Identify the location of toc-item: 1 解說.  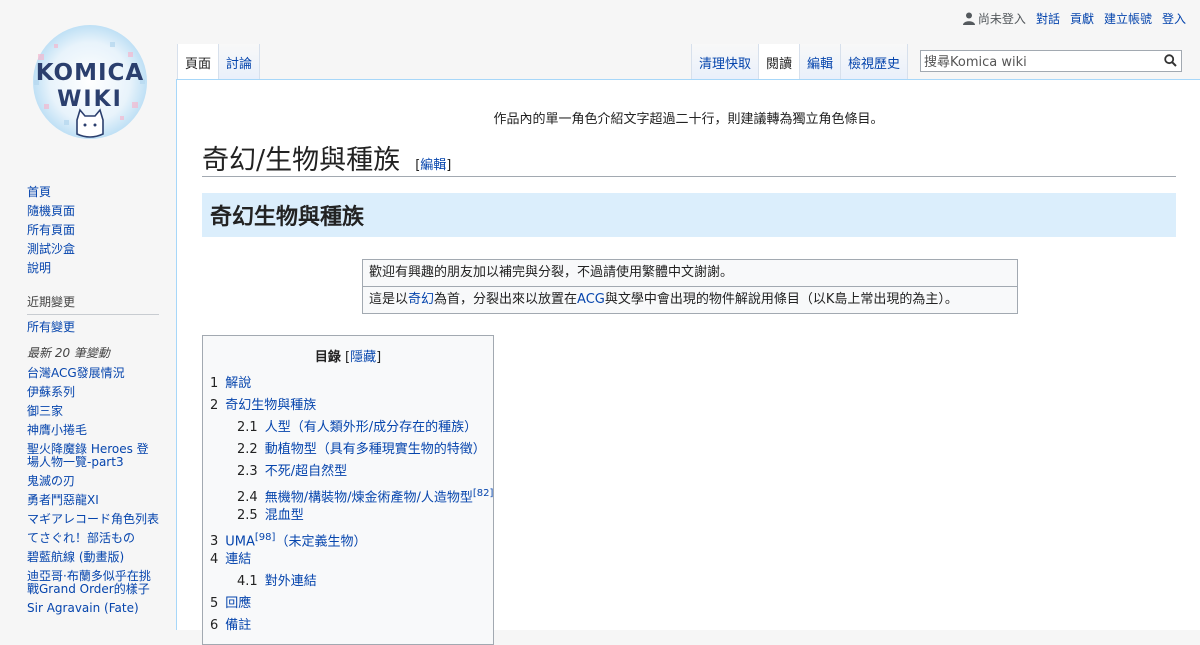
(348, 384).